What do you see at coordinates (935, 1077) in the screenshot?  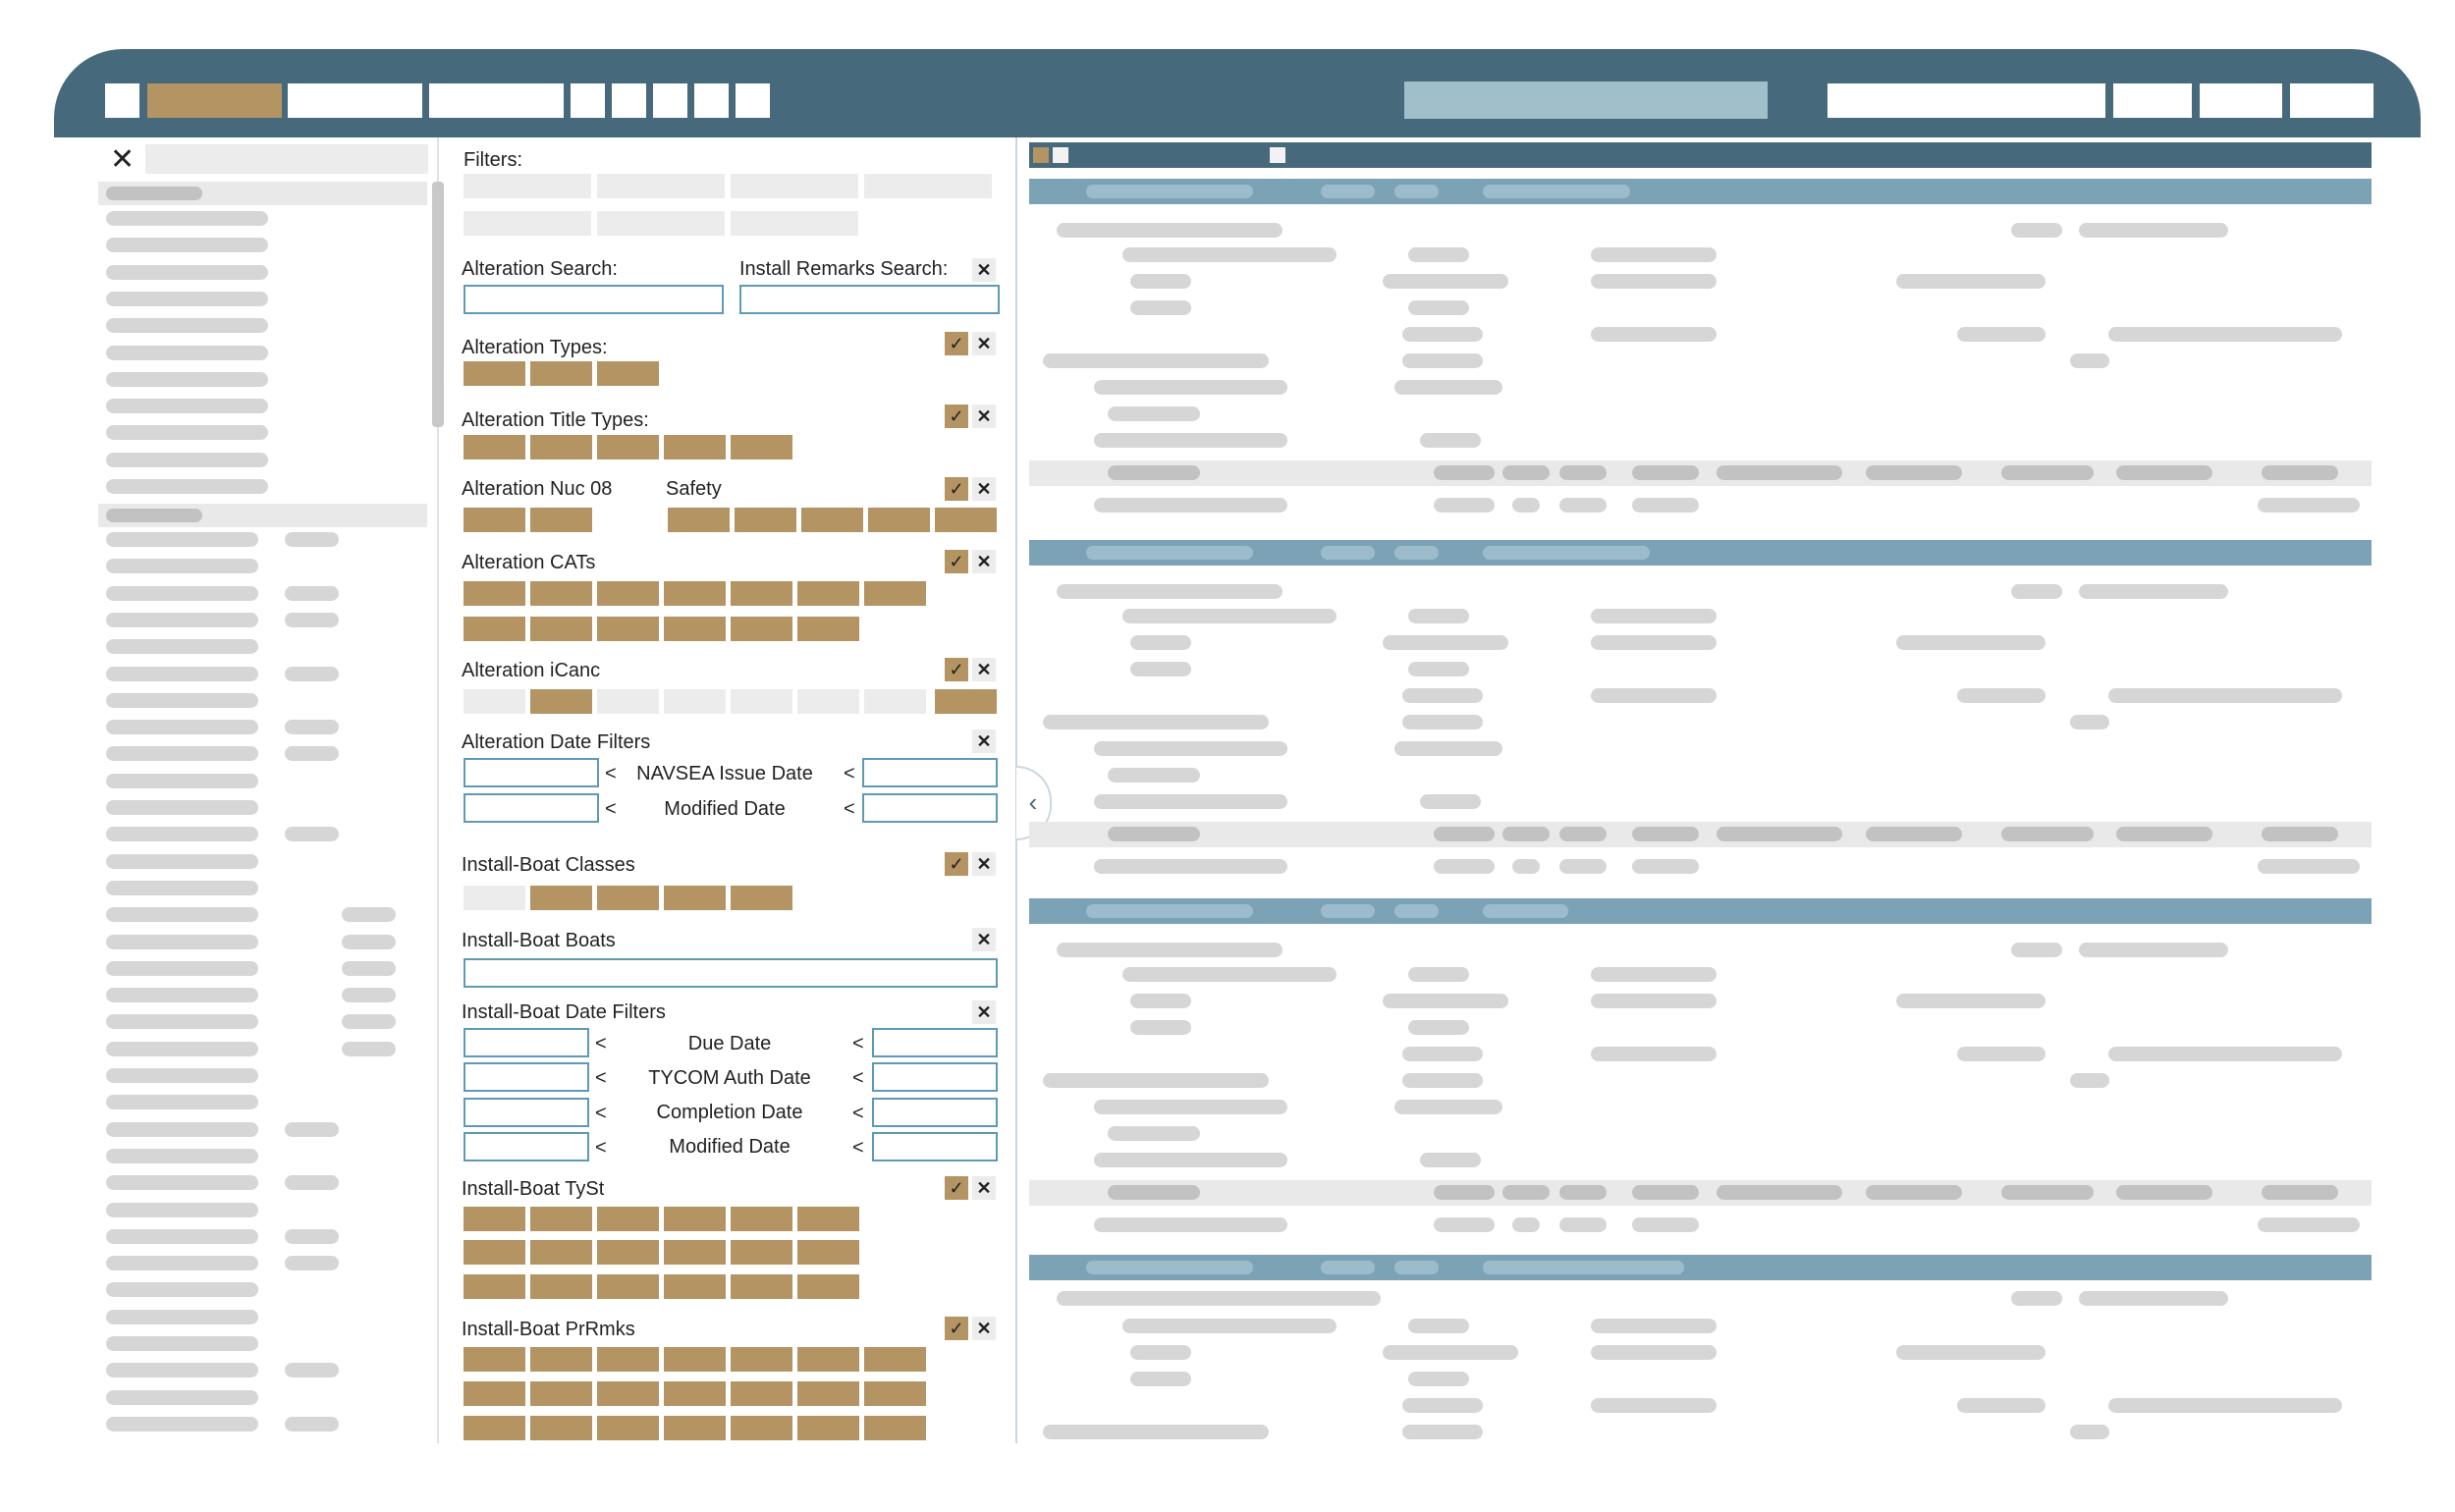 I see `tycom-auth-date-to-input` at bounding box center [935, 1077].